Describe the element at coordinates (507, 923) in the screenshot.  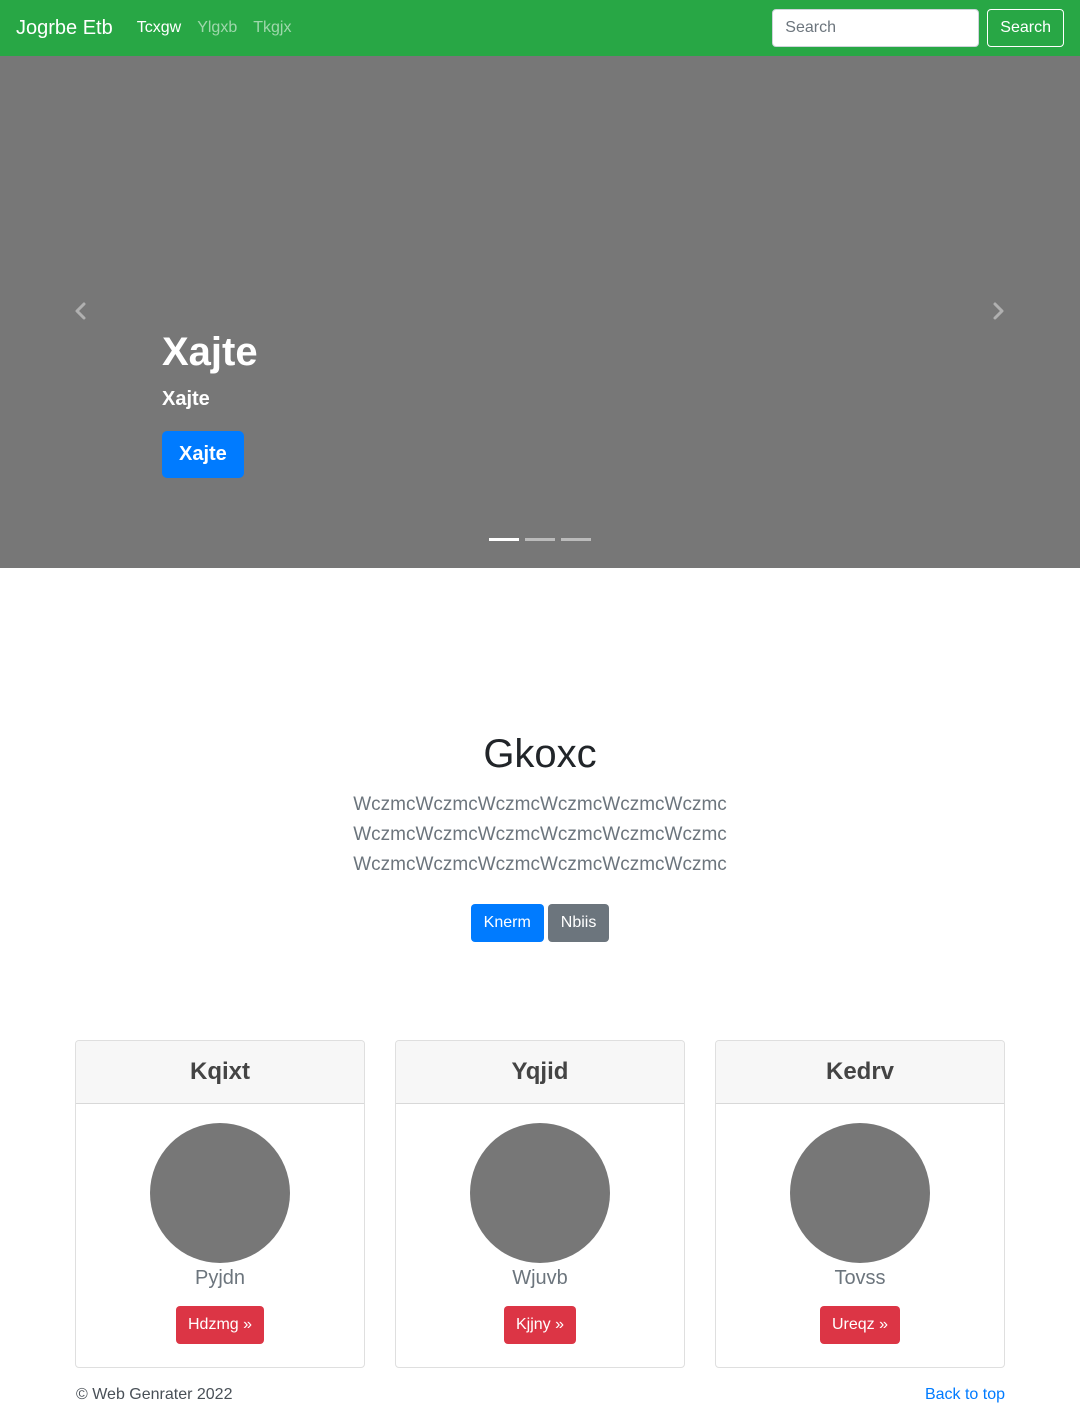
I see `knerm-button: Knerm` at that location.